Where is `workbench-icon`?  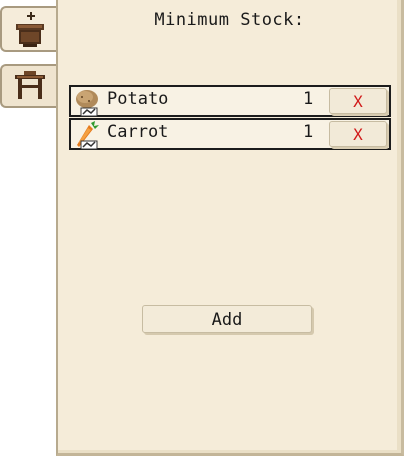 workbench-icon is located at coordinates (30, 85).